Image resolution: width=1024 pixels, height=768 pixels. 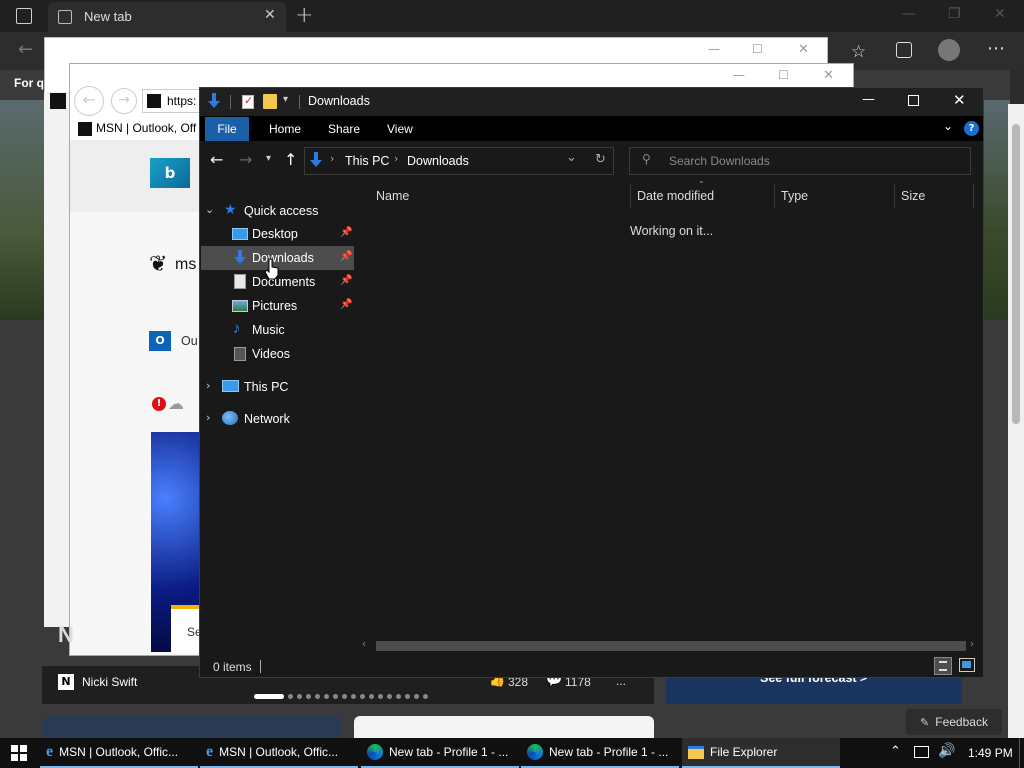 I want to click on nav-item-pictures: Pictures 📌, so click(x=277, y=306).